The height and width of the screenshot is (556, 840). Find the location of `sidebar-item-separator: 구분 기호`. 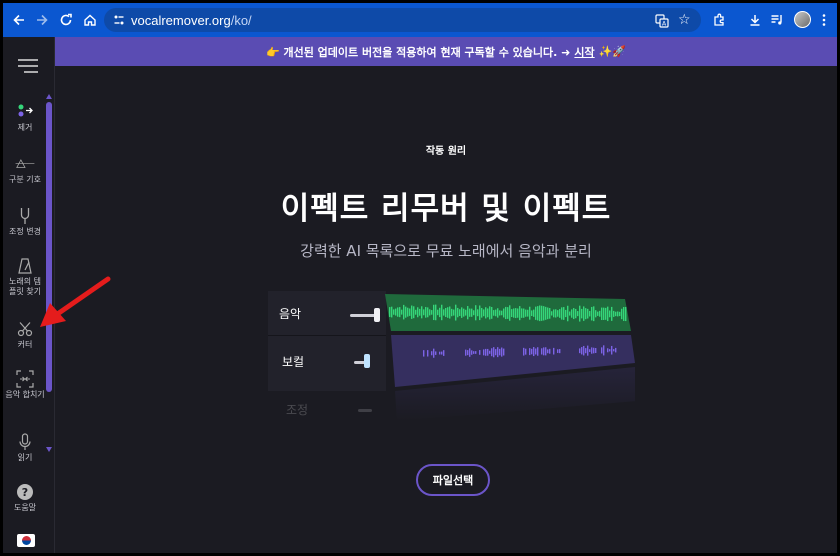

sidebar-item-separator: 구분 기호 is located at coordinates (25, 170).